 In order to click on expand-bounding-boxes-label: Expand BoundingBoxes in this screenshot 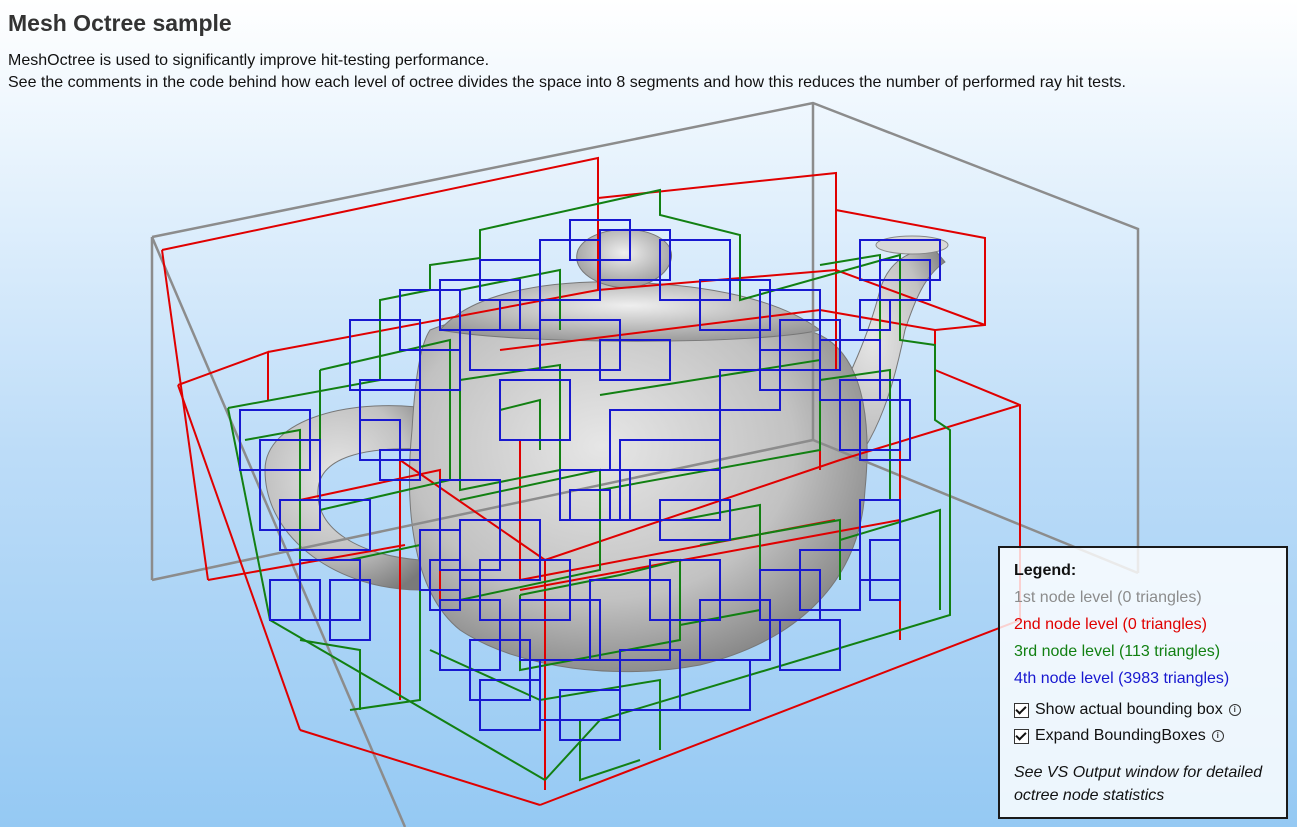, I will do `click(1120, 735)`.